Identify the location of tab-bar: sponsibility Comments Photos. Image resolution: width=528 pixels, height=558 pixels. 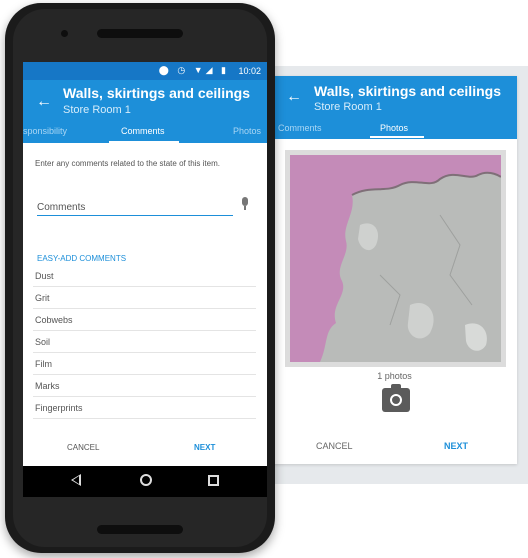
(145, 134).